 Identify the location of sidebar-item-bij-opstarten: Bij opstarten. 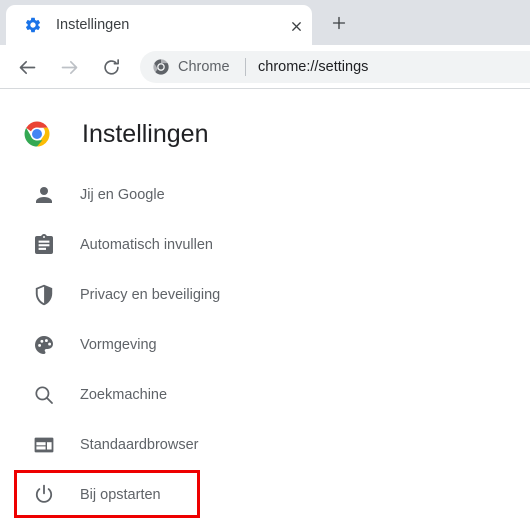
(165, 495).